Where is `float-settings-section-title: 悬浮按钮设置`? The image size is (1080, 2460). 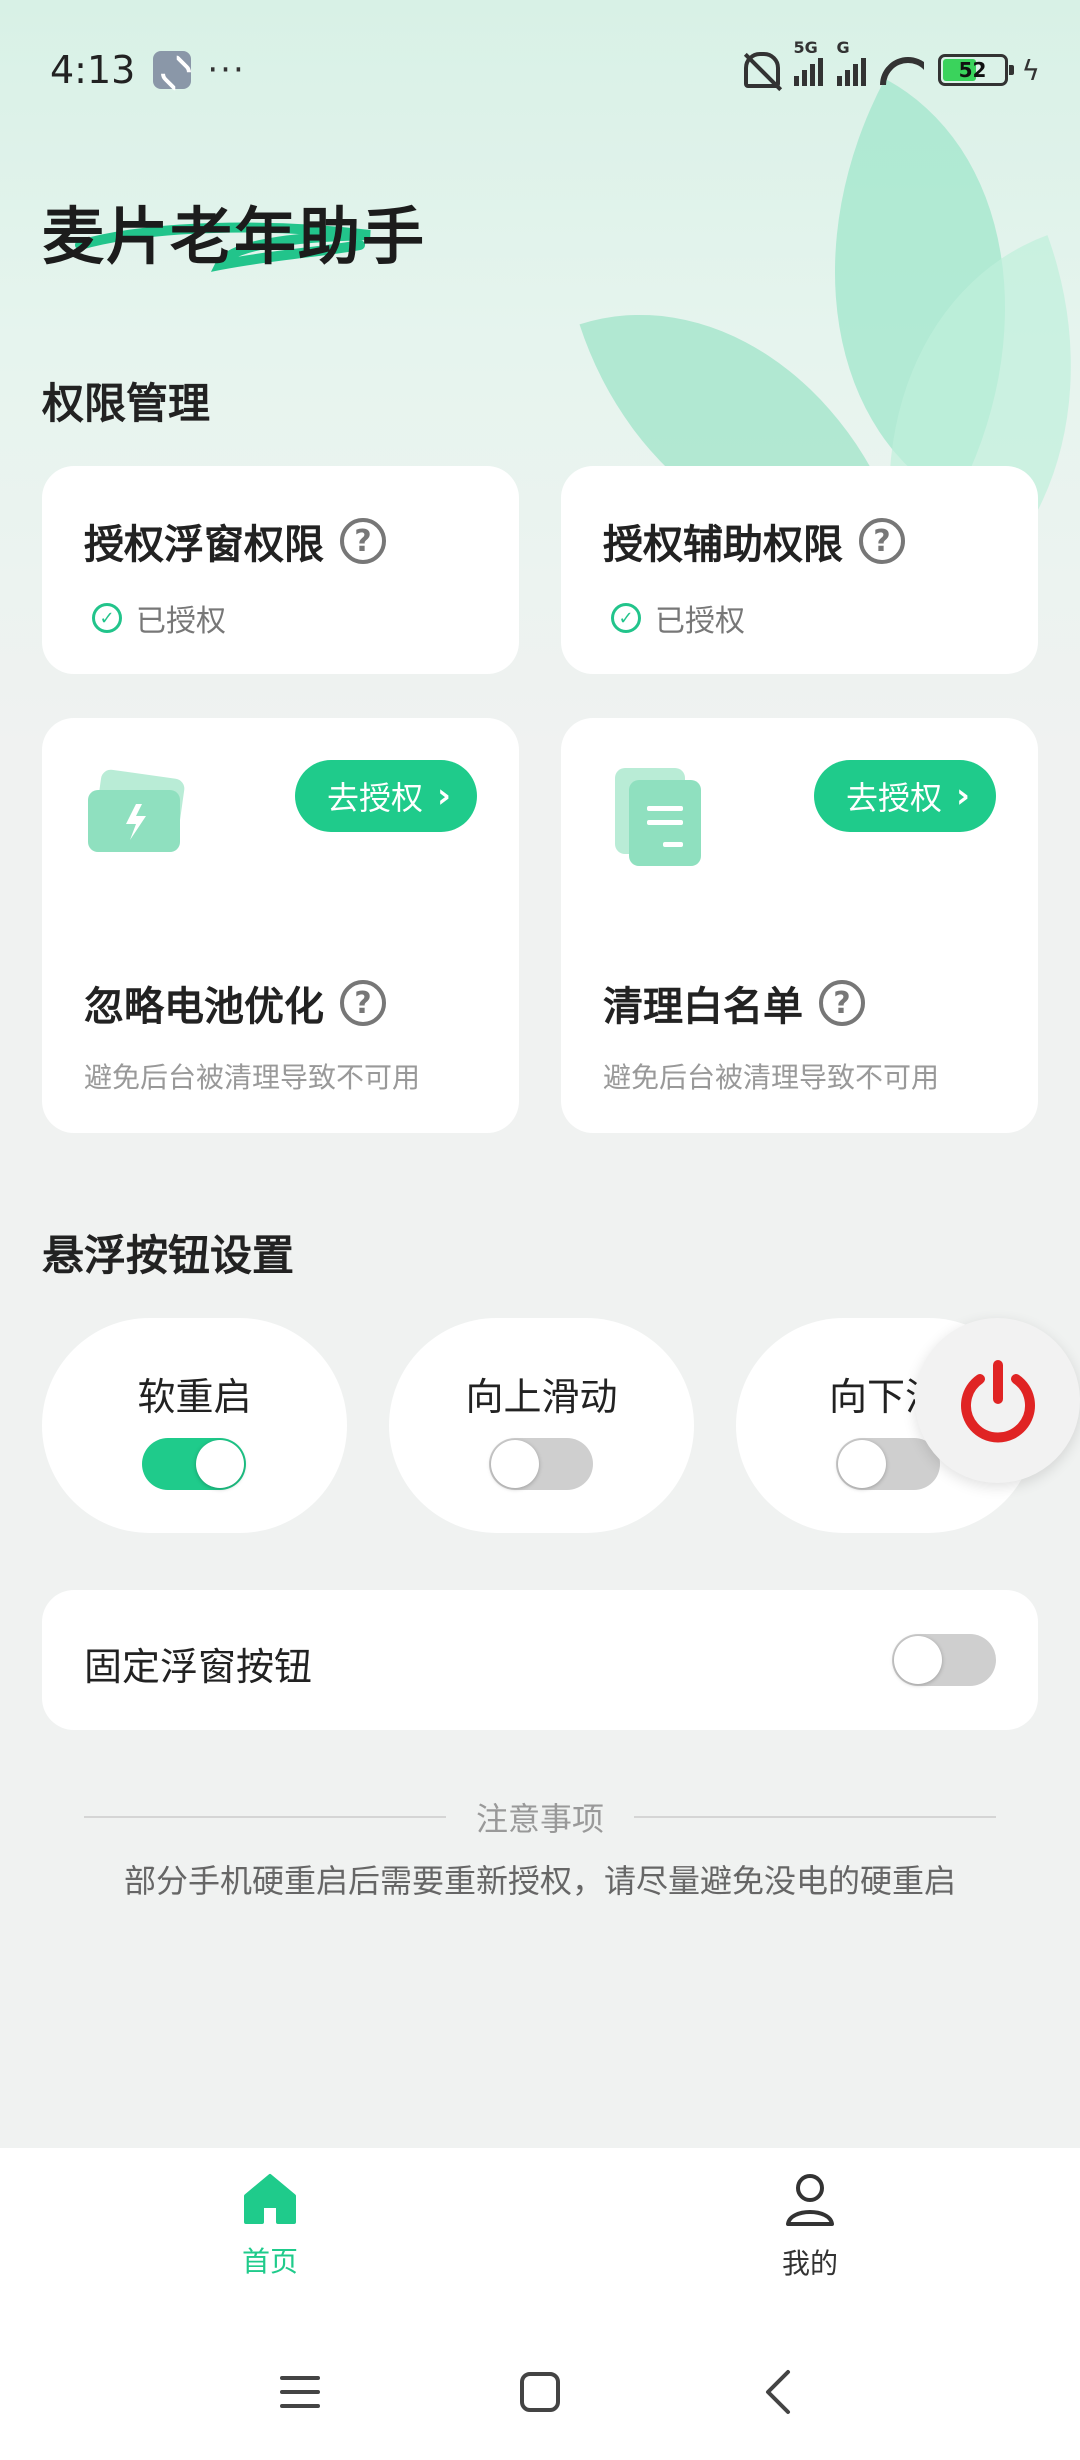
float-settings-section-title: 悬浮按钮设置 is located at coordinates (168, 1255).